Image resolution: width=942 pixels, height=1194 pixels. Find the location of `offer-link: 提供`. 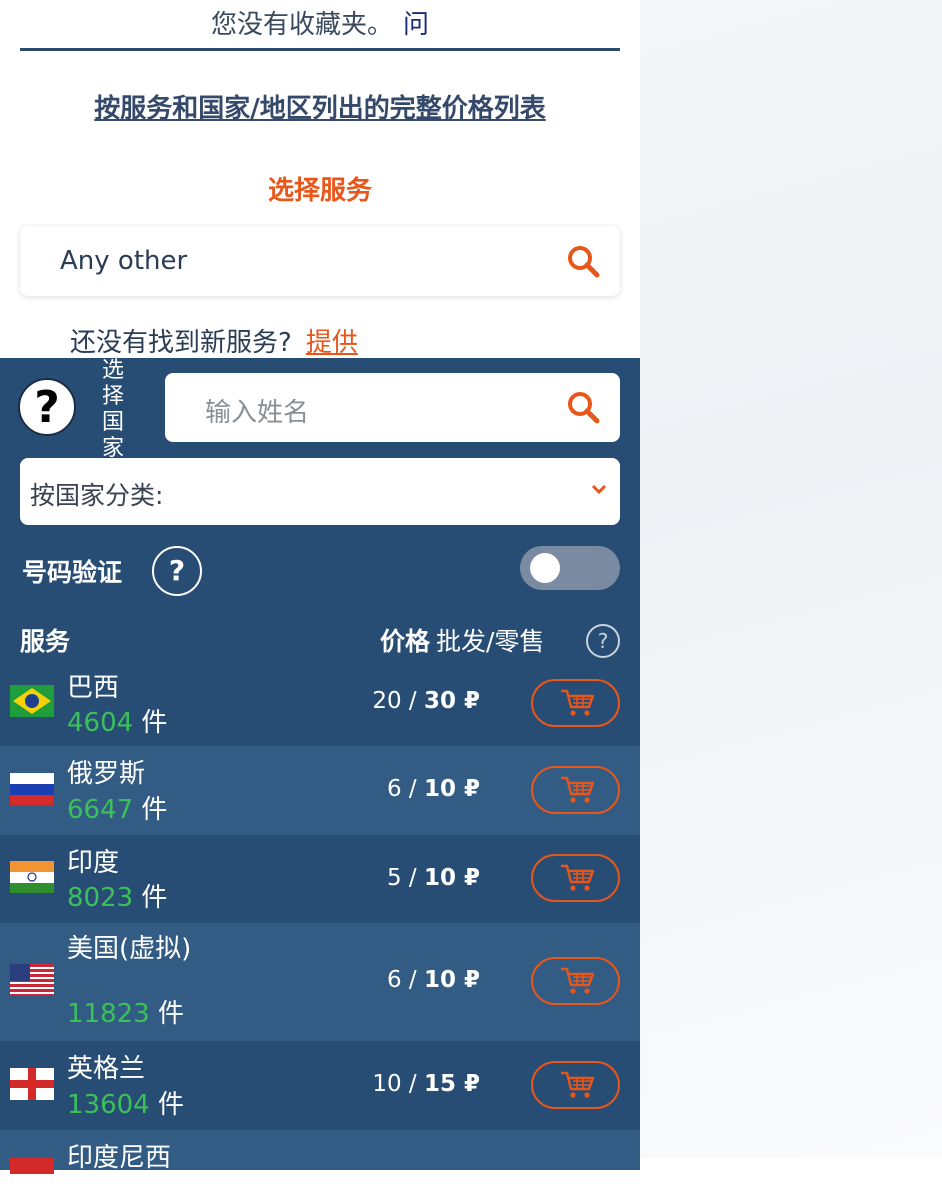

offer-link: 提供 is located at coordinates (332, 343).